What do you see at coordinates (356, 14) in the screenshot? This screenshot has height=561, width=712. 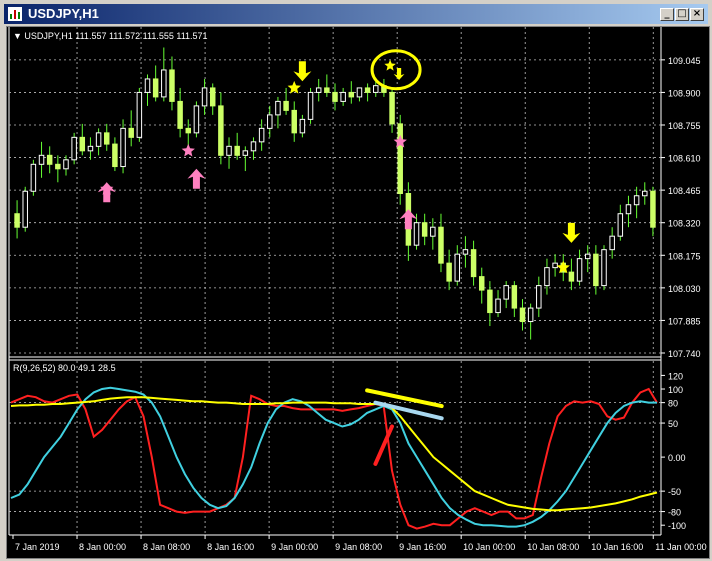 I see `title-bar: USDJPY,H1 _ □ ×` at bounding box center [356, 14].